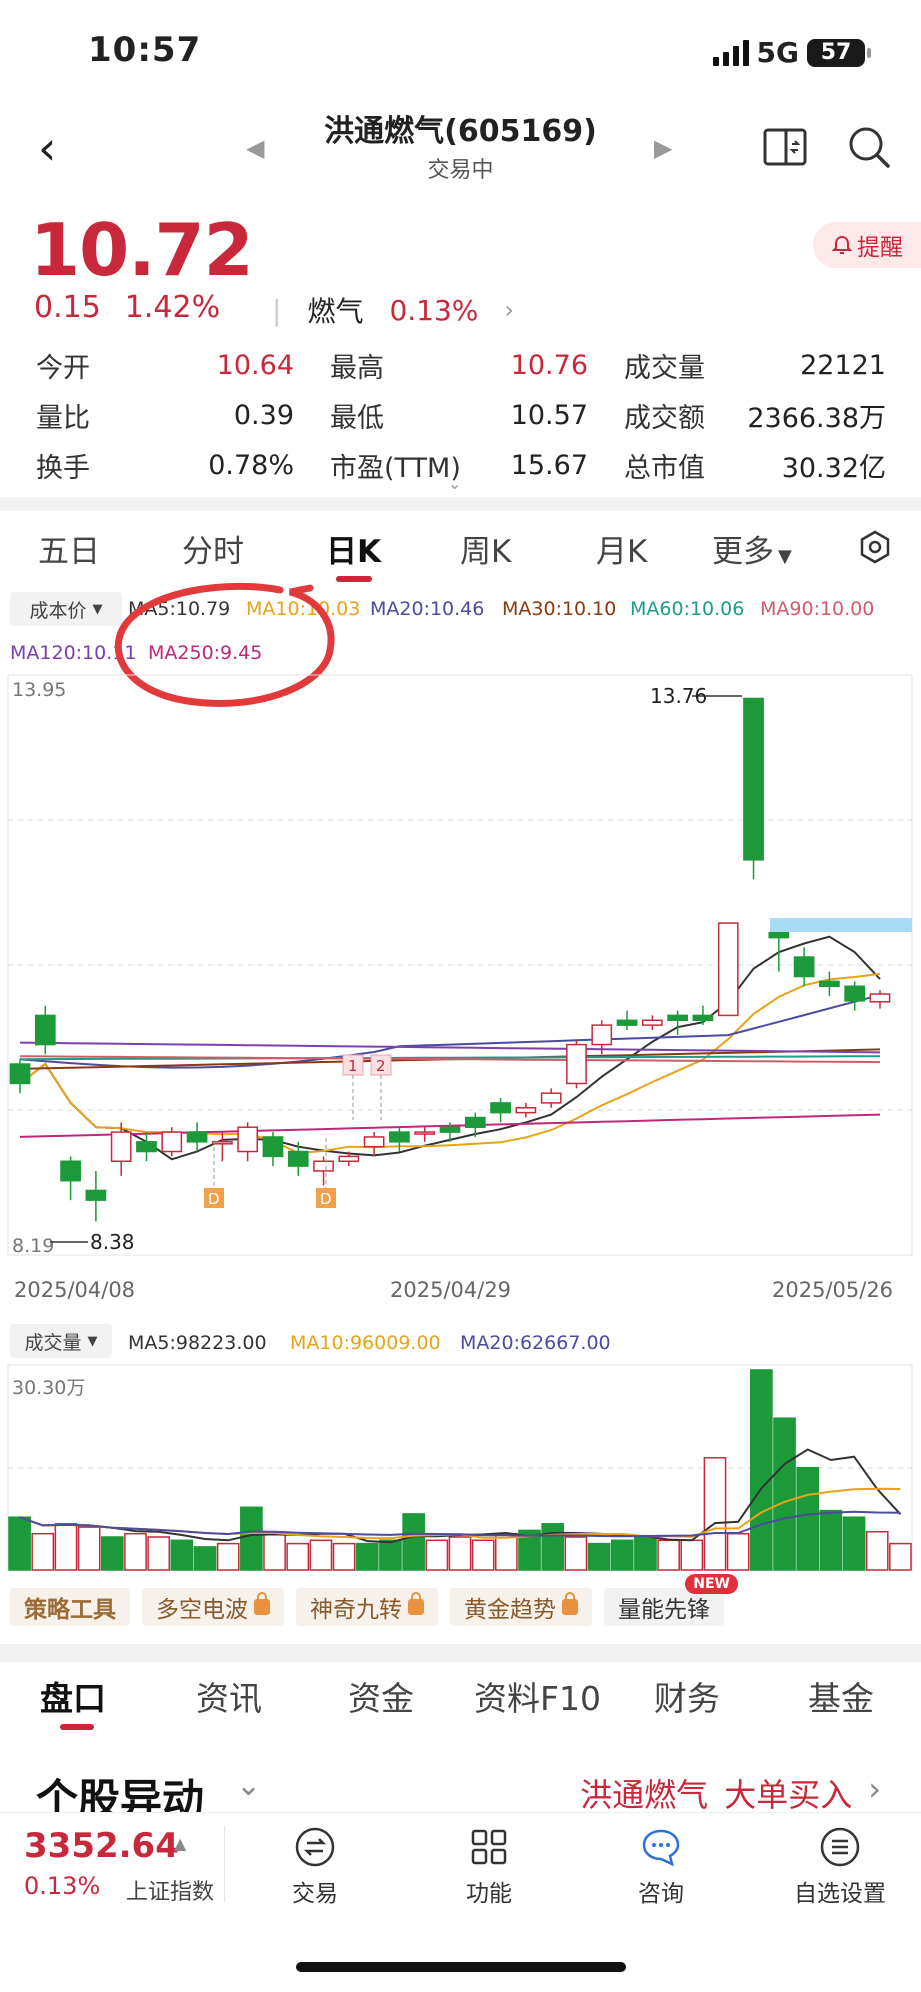 Image resolution: width=921 pixels, height=1992 pixels. Describe the element at coordinates (229, 1696) in the screenshot. I see `tab-news: 资讯` at that location.